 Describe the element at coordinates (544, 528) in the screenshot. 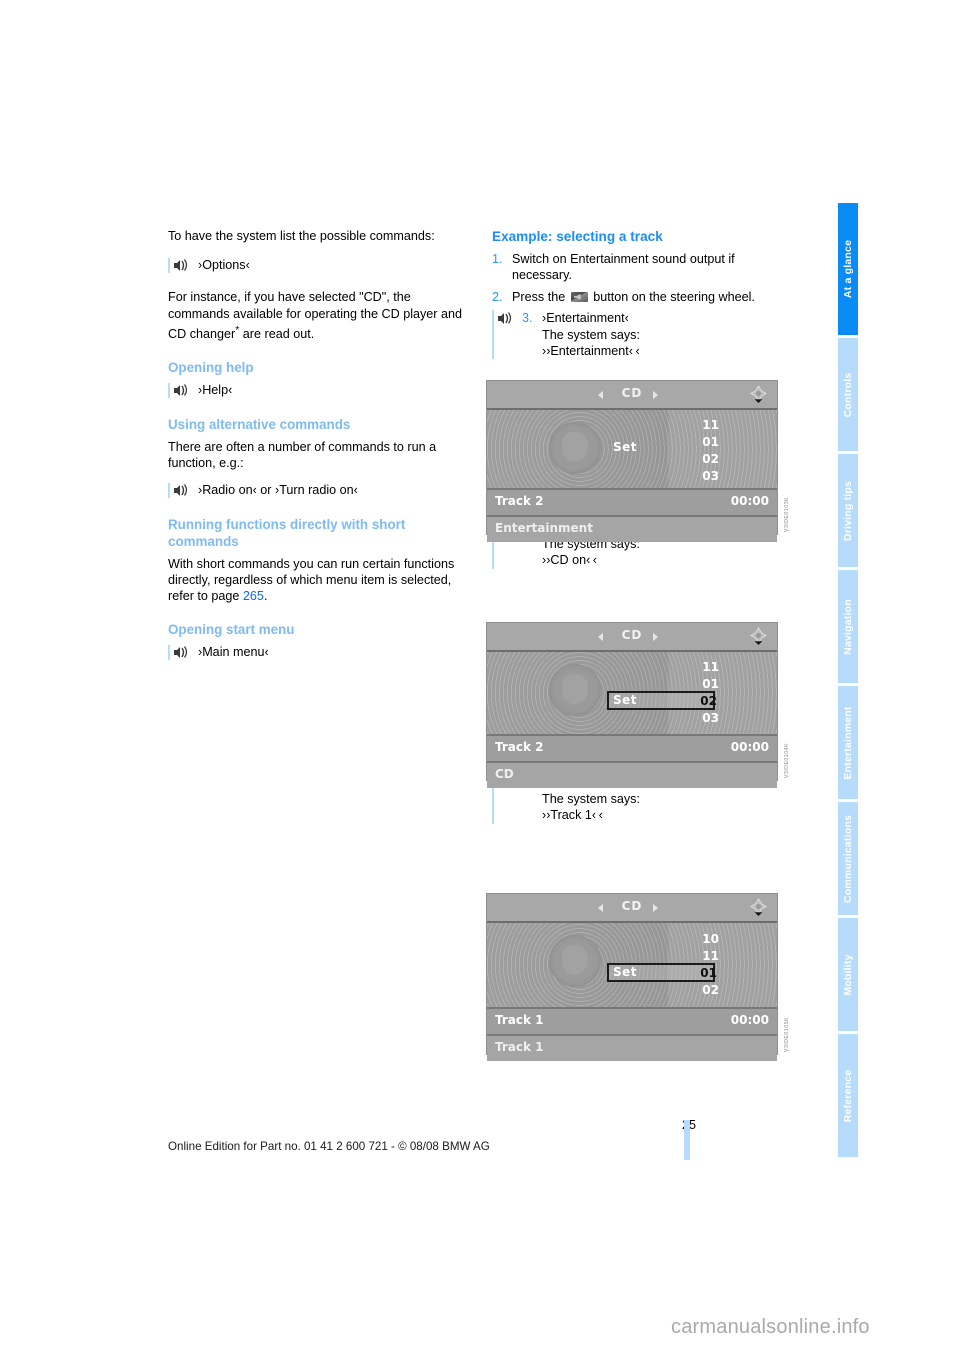

I see `status-text: Entertainment` at that location.